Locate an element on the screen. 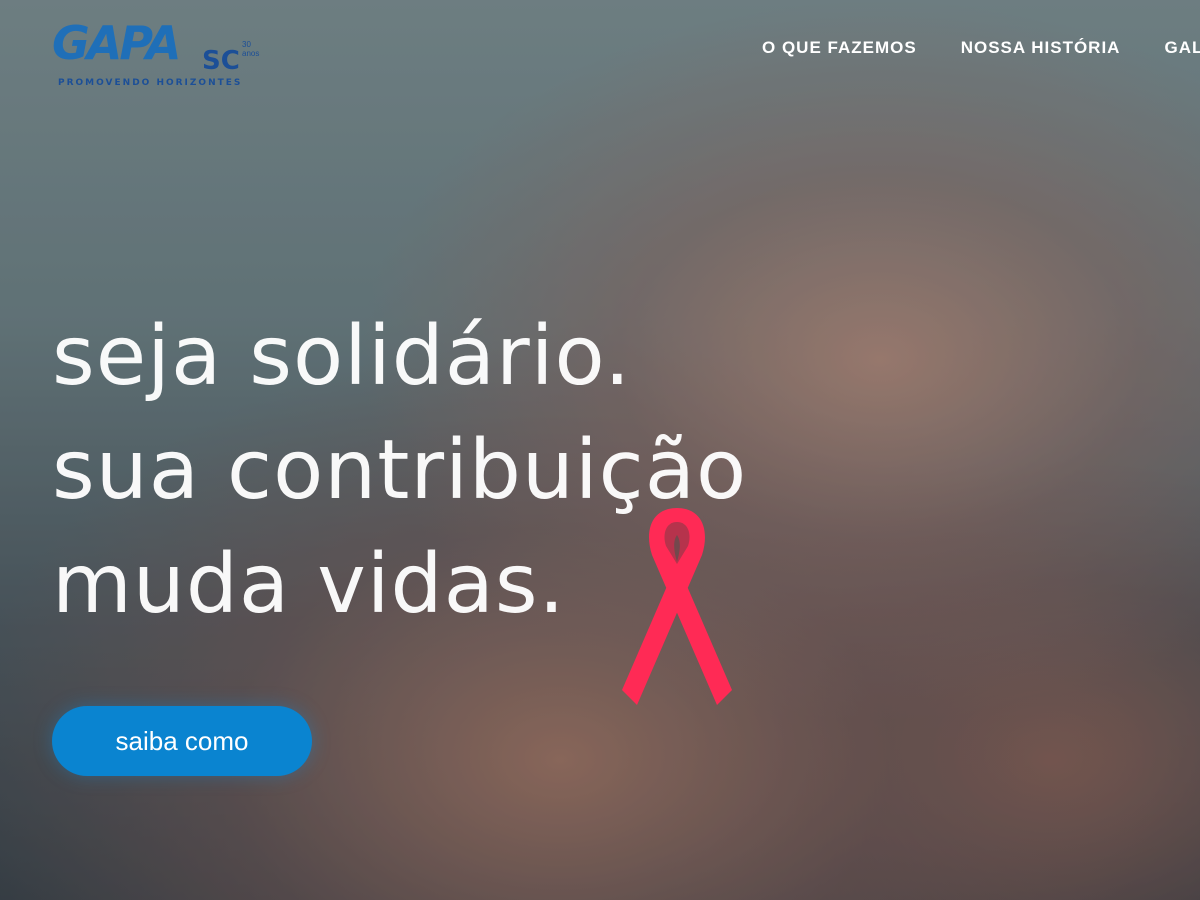 The image size is (1200, 900). nav-item-nossa-historia: NOSSA HISTÓRIA is located at coordinates (1041, 48).